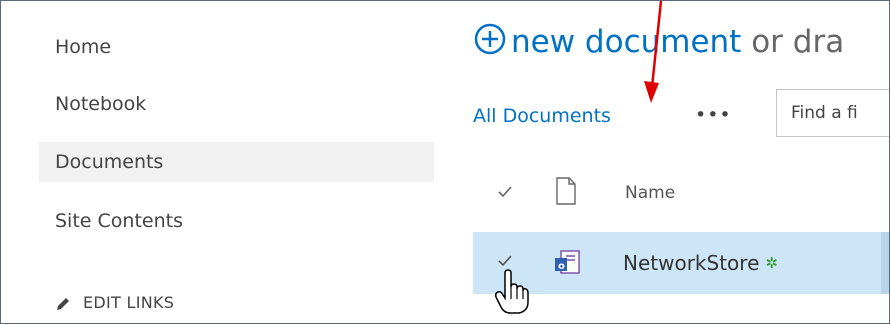 This screenshot has width=890, height=324. I want to click on new-document-label: new document, so click(626, 42).